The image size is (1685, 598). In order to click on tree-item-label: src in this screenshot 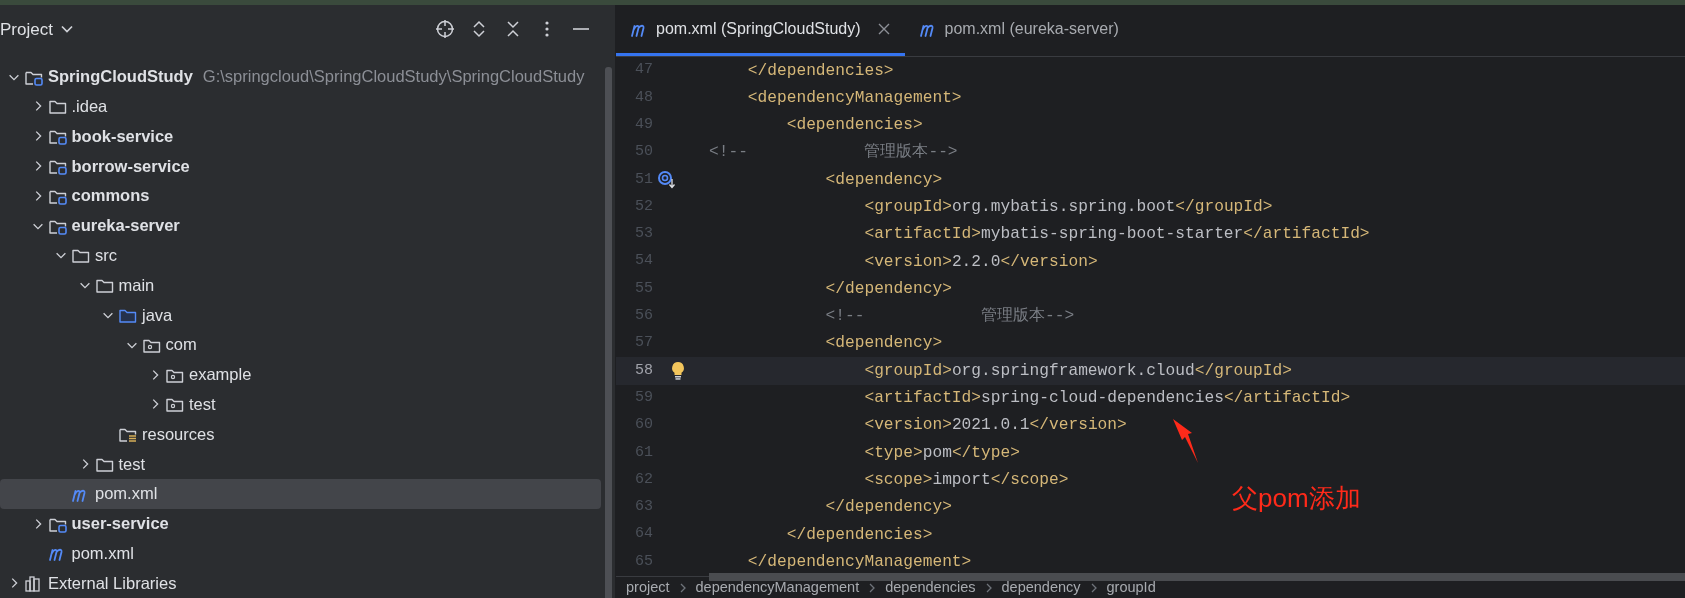, I will do `click(106, 255)`.